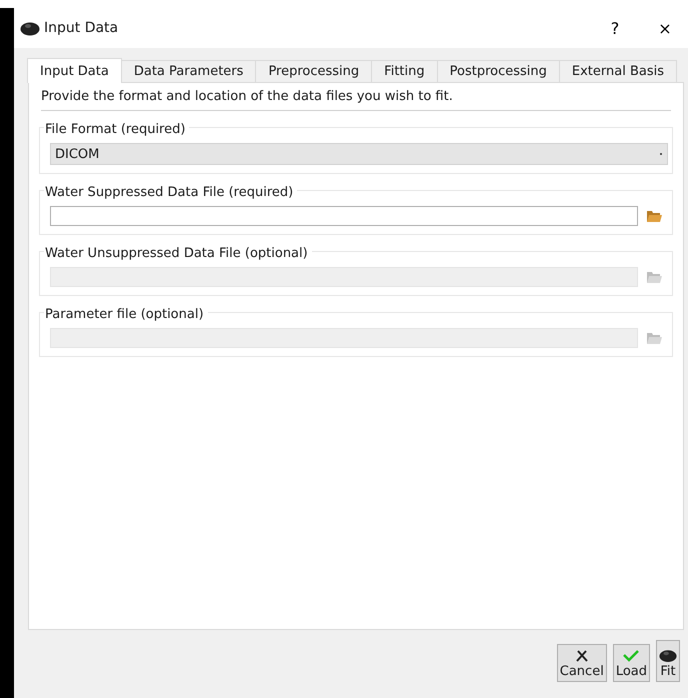 Image resolution: width=688 pixels, height=698 pixels. Describe the element at coordinates (178, 253) in the screenshot. I see `group-title: Water Unsuppressed Data File (optional)` at that location.